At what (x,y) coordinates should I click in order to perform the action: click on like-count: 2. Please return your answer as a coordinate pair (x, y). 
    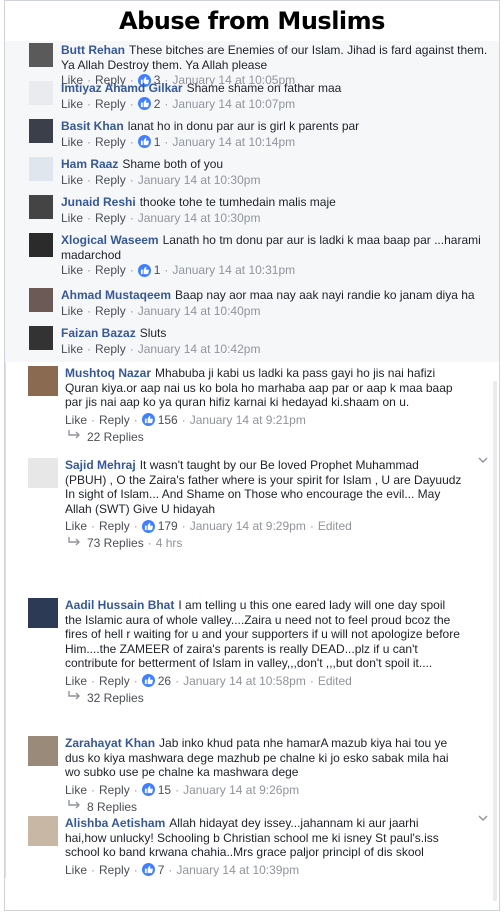
    Looking at the image, I should click on (148, 104).